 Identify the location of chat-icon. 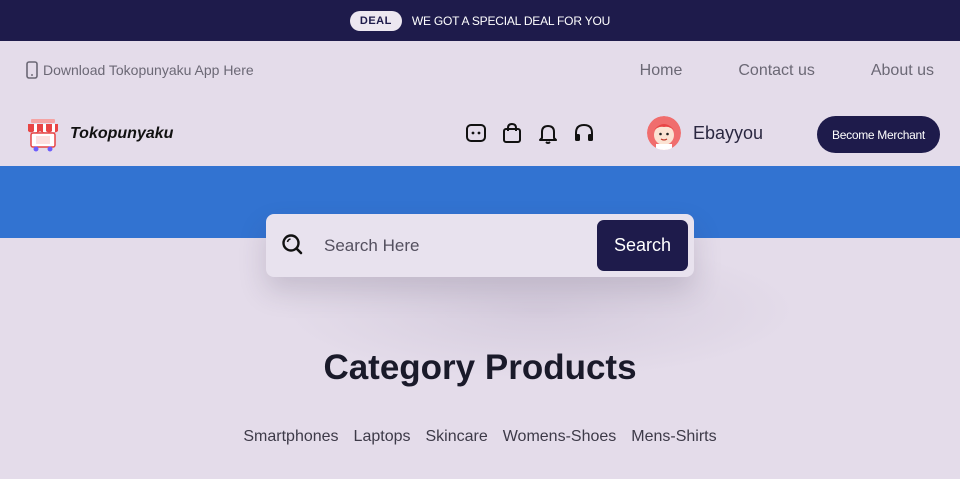
(476, 133).